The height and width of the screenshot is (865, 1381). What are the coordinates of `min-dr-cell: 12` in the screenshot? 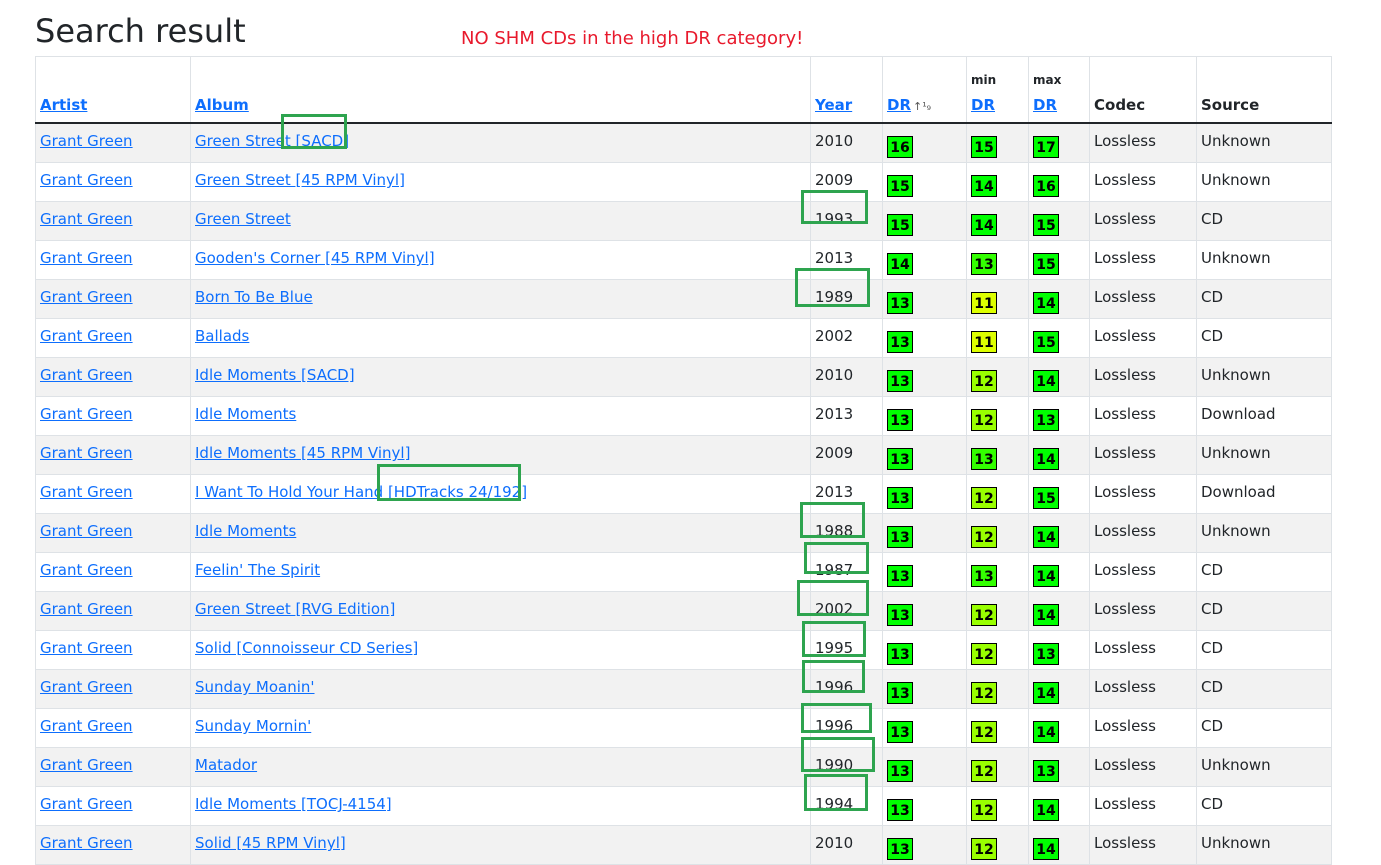 It's located at (997, 611).